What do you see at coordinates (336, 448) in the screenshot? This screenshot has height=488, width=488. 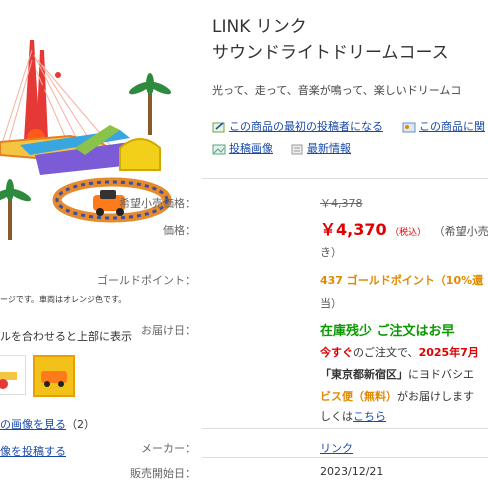 I see `maker-link: リンク` at bounding box center [336, 448].